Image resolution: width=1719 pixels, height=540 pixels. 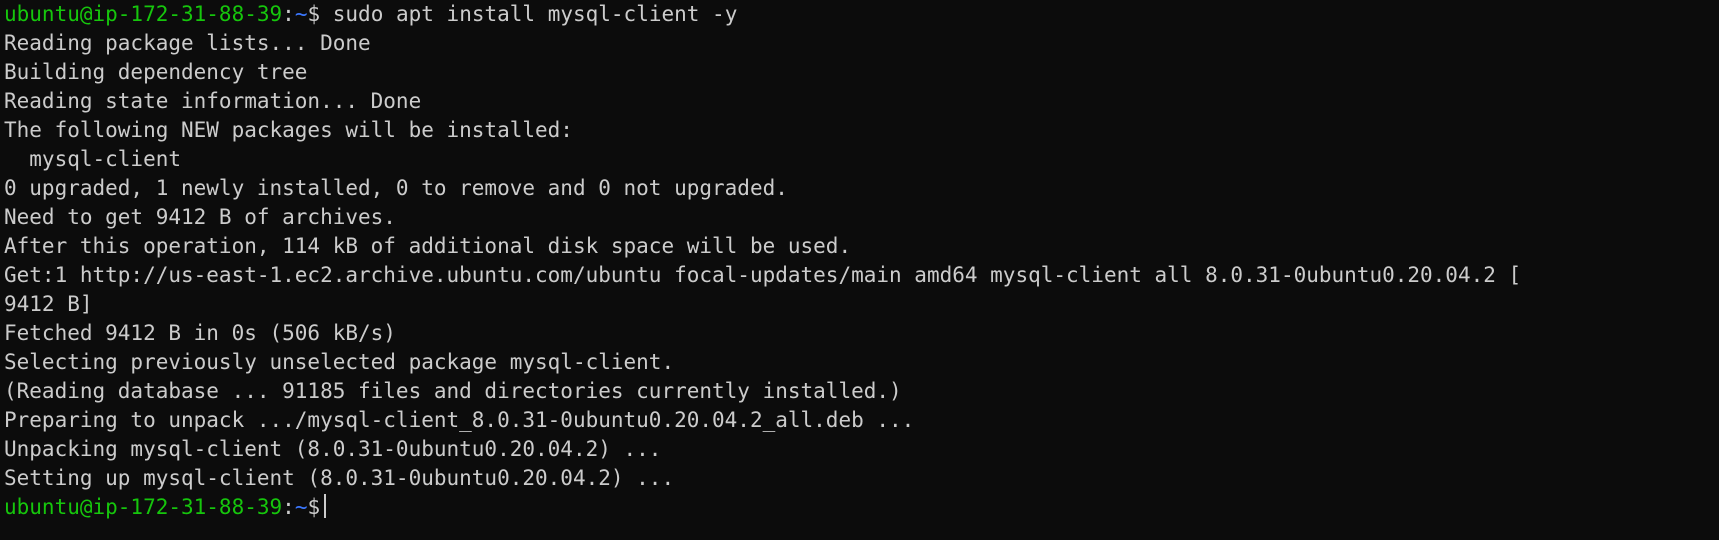 What do you see at coordinates (213, 101) in the screenshot?
I see `output-line: Reading state information... Done` at bounding box center [213, 101].